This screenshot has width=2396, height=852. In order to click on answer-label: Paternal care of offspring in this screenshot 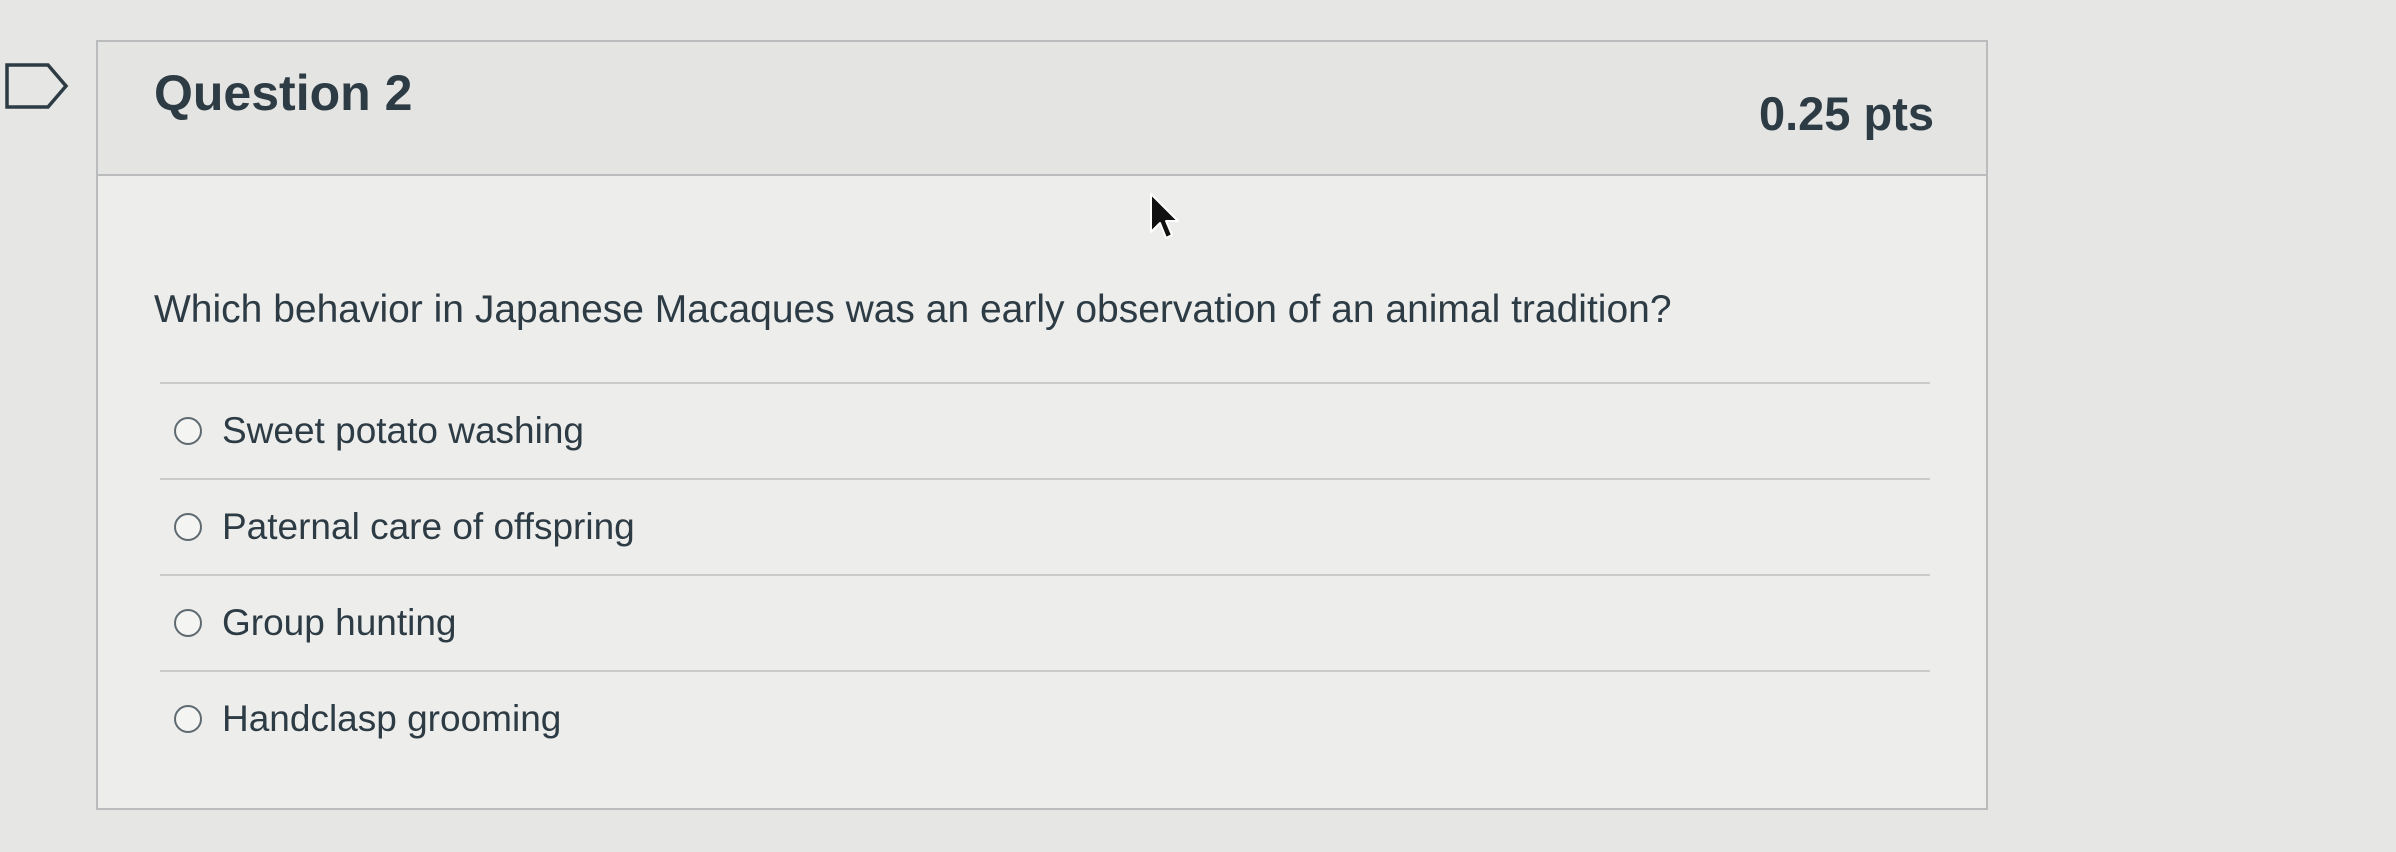, I will do `click(428, 527)`.